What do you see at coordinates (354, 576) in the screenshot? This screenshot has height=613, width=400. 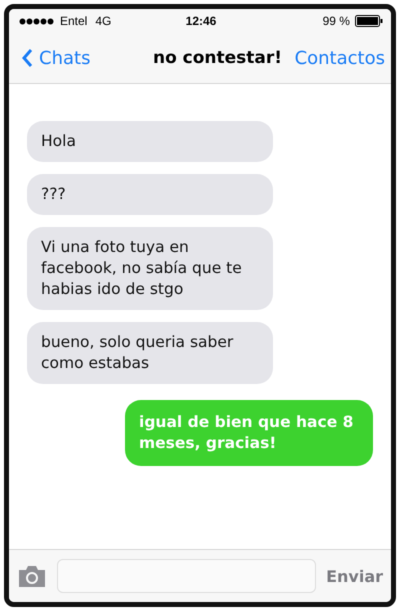 I see `send-button: Enviar` at bounding box center [354, 576].